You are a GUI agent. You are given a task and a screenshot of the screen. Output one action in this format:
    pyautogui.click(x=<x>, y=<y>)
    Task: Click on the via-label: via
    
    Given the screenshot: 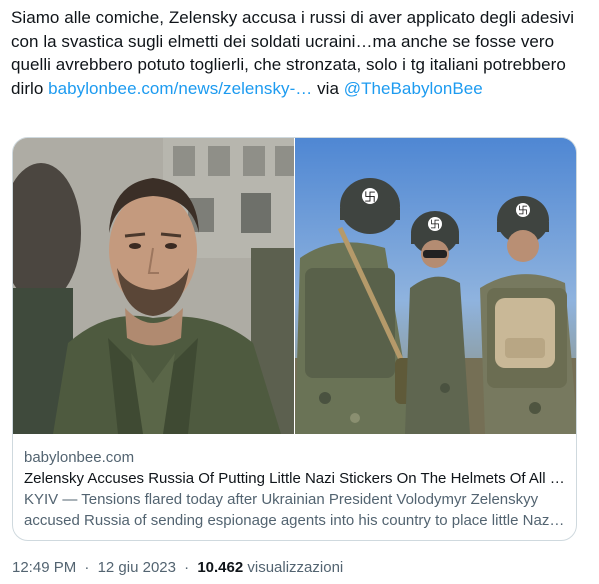 What is the action you would take?
    pyautogui.click(x=328, y=88)
    